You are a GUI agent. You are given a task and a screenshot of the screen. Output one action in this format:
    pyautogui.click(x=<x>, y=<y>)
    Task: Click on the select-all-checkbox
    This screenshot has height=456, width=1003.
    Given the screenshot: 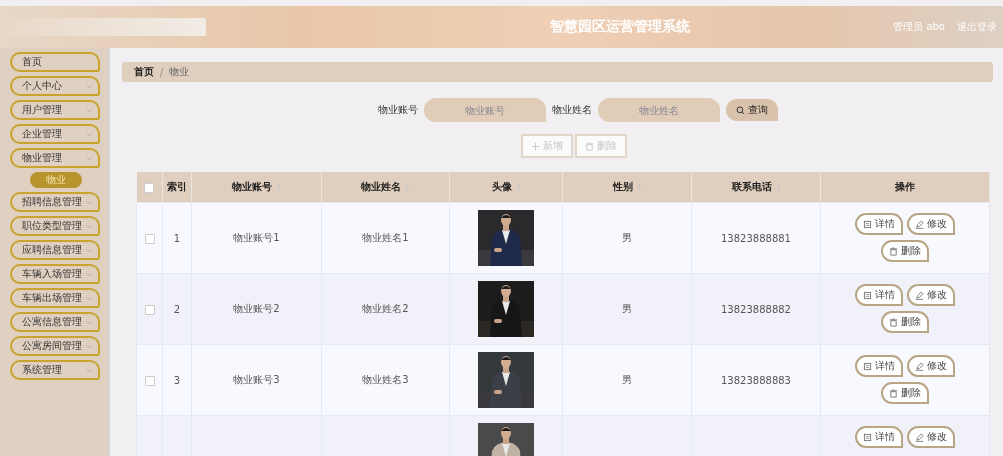 What is the action you would take?
    pyautogui.click(x=149, y=187)
    